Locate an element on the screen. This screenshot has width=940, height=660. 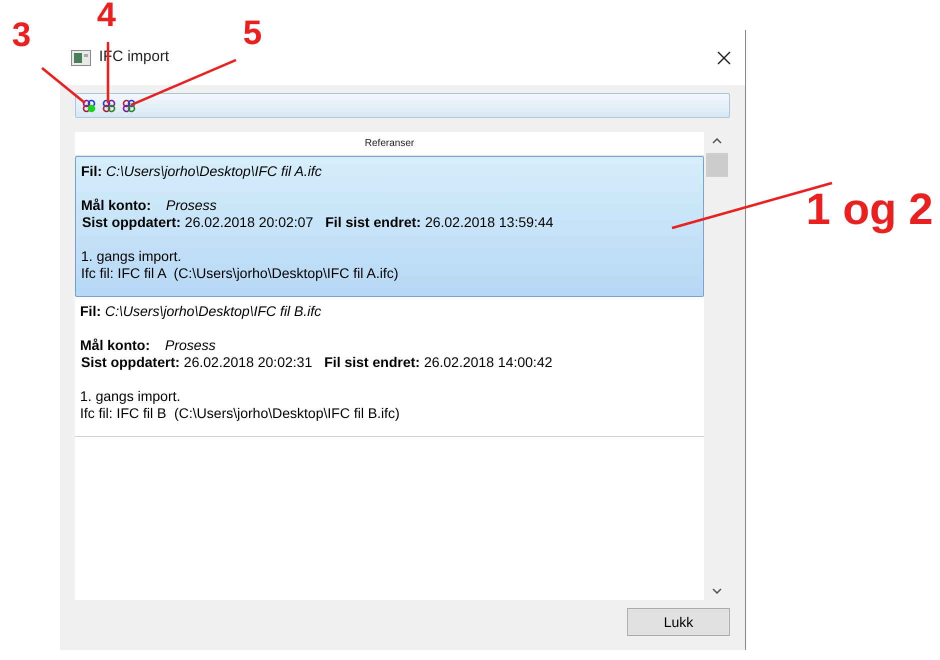
annotation-label: 3 is located at coordinates (21, 35).